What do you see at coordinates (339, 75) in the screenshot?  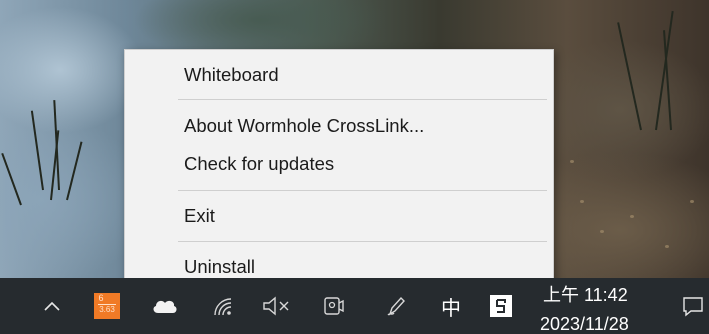 I see `menu-item-whiteboard: Whiteboard` at bounding box center [339, 75].